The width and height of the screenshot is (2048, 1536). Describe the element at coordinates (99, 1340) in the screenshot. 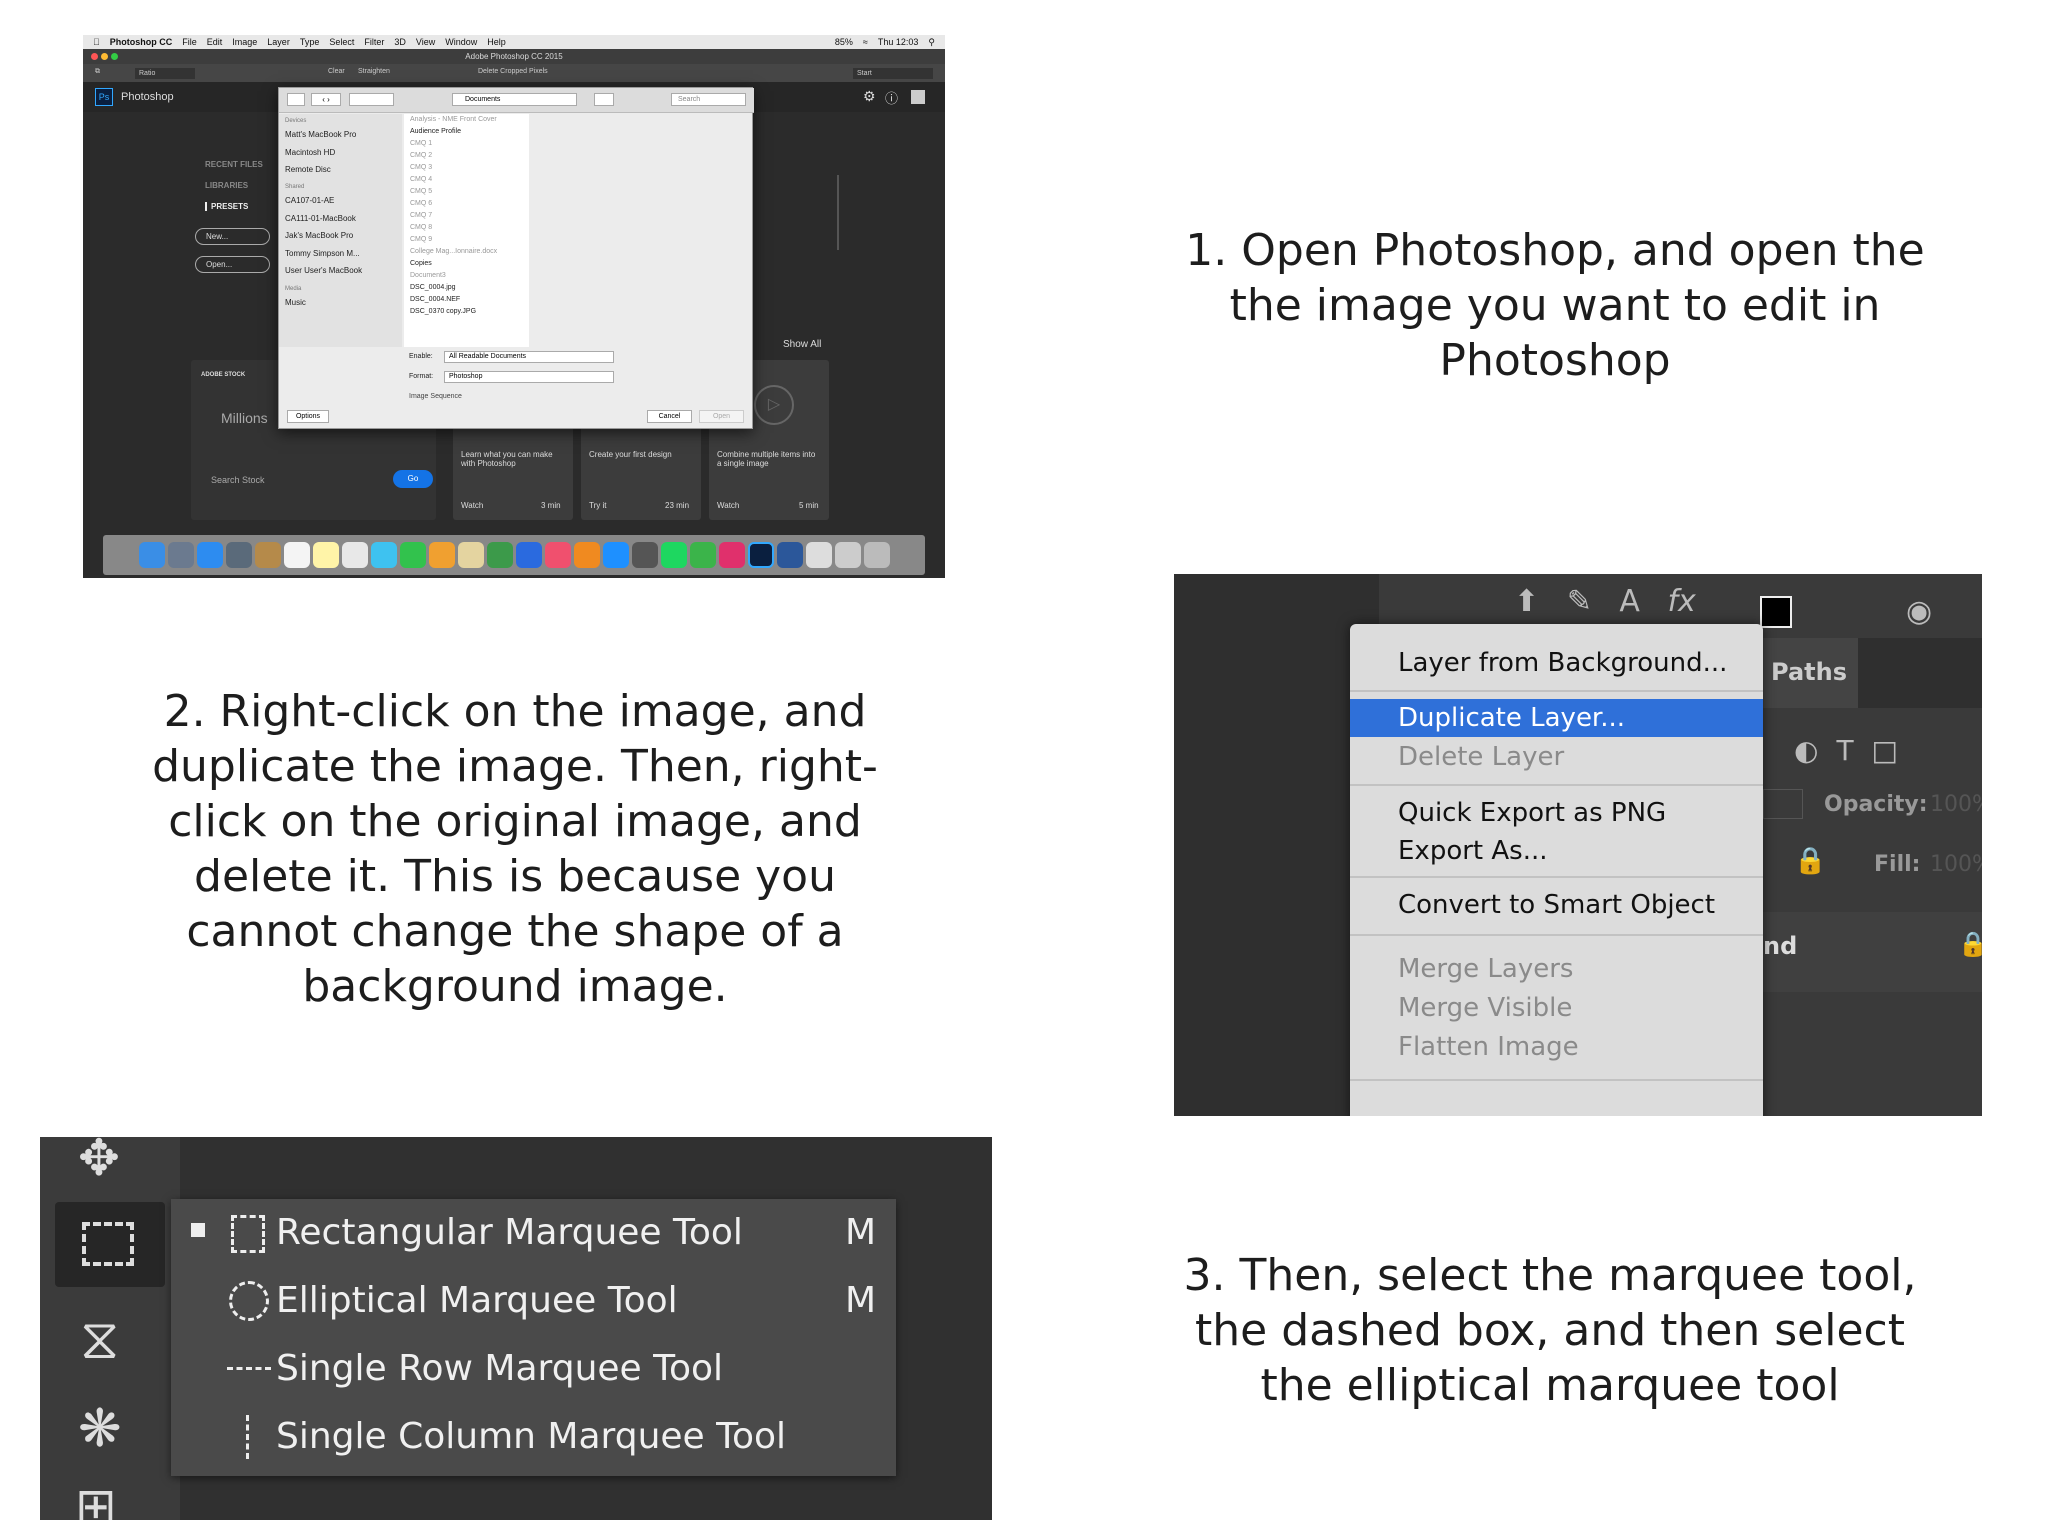

I see `lasso-tool-icon: ⧖` at that location.